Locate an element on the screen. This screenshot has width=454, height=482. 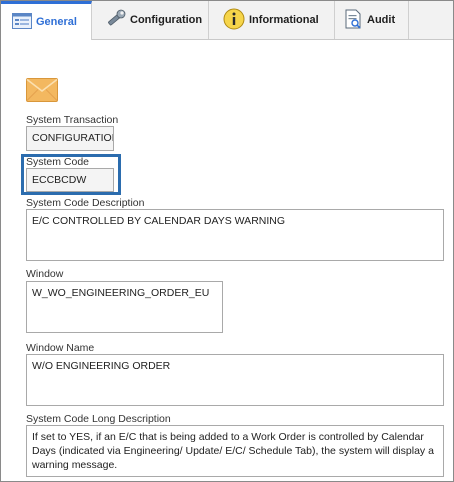
window-name-field: W/O ENGINEERING ORDER is located at coordinates (235, 380).